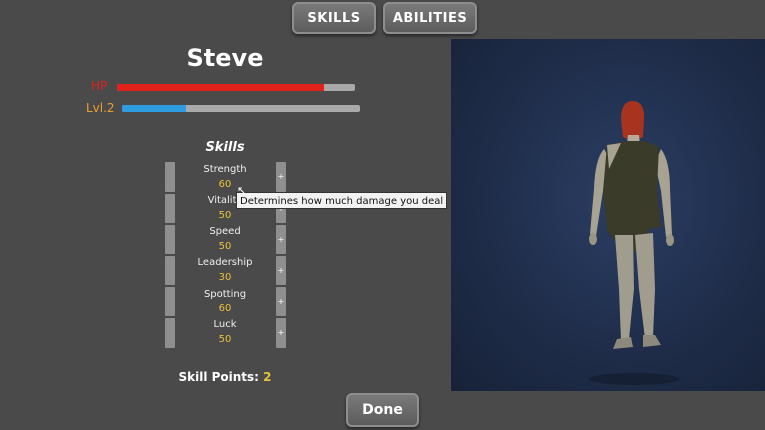 Image resolution: width=765 pixels, height=430 pixels. I want to click on skill-increase-spotting: +, so click(281, 301).